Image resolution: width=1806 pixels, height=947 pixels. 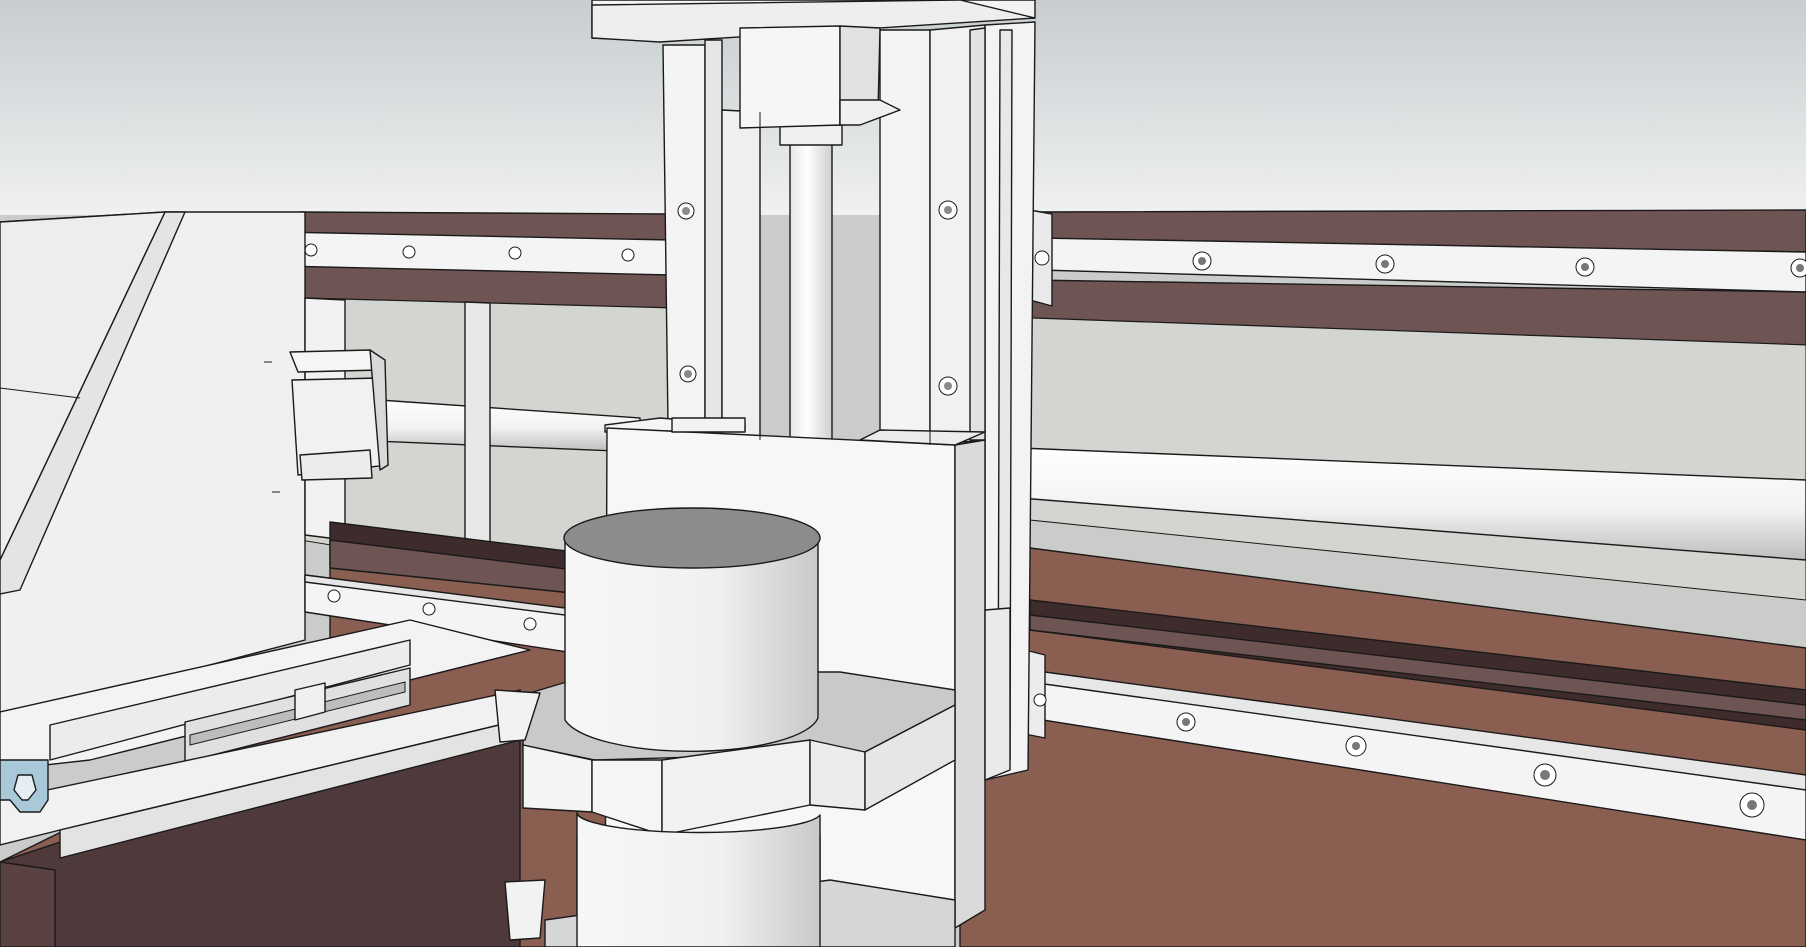 What do you see at coordinates (335, 361) in the screenshot?
I see `bearing-block-top` at bounding box center [335, 361].